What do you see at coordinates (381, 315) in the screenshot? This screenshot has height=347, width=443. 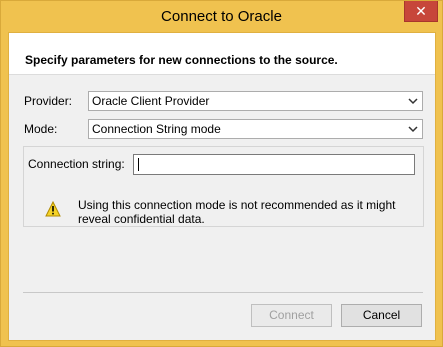 I see `cancel-button: Cancel` at bounding box center [381, 315].